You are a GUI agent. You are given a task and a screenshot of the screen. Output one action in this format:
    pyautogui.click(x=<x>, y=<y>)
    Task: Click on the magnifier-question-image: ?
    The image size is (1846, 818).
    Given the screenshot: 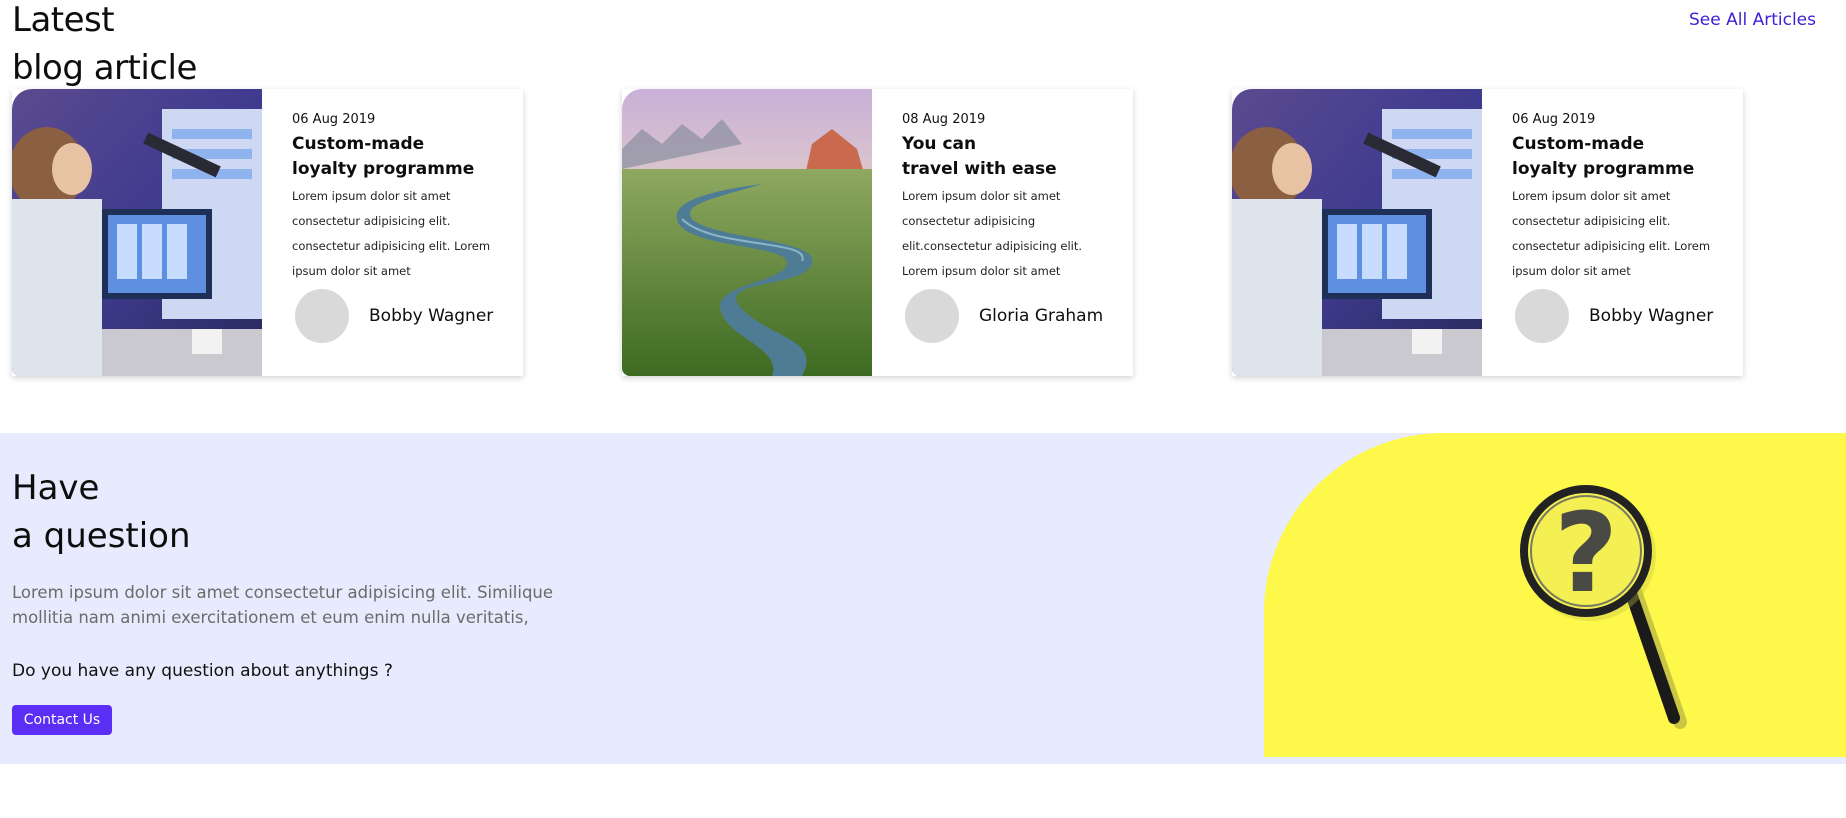 What is the action you would take?
    pyautogui.click(x=1555, y=595)
    